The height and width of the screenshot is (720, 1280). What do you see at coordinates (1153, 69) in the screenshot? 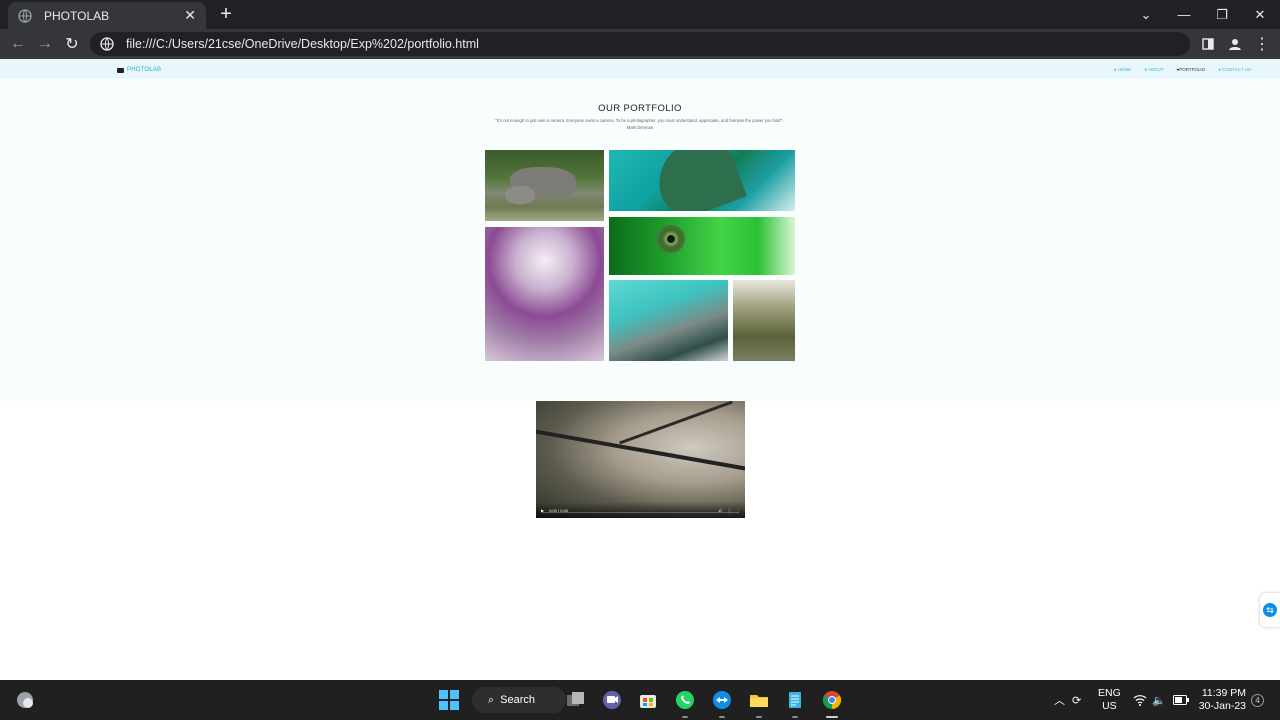
I see `nav-about: ● ABOUT` at bounding box center [1153, 69].